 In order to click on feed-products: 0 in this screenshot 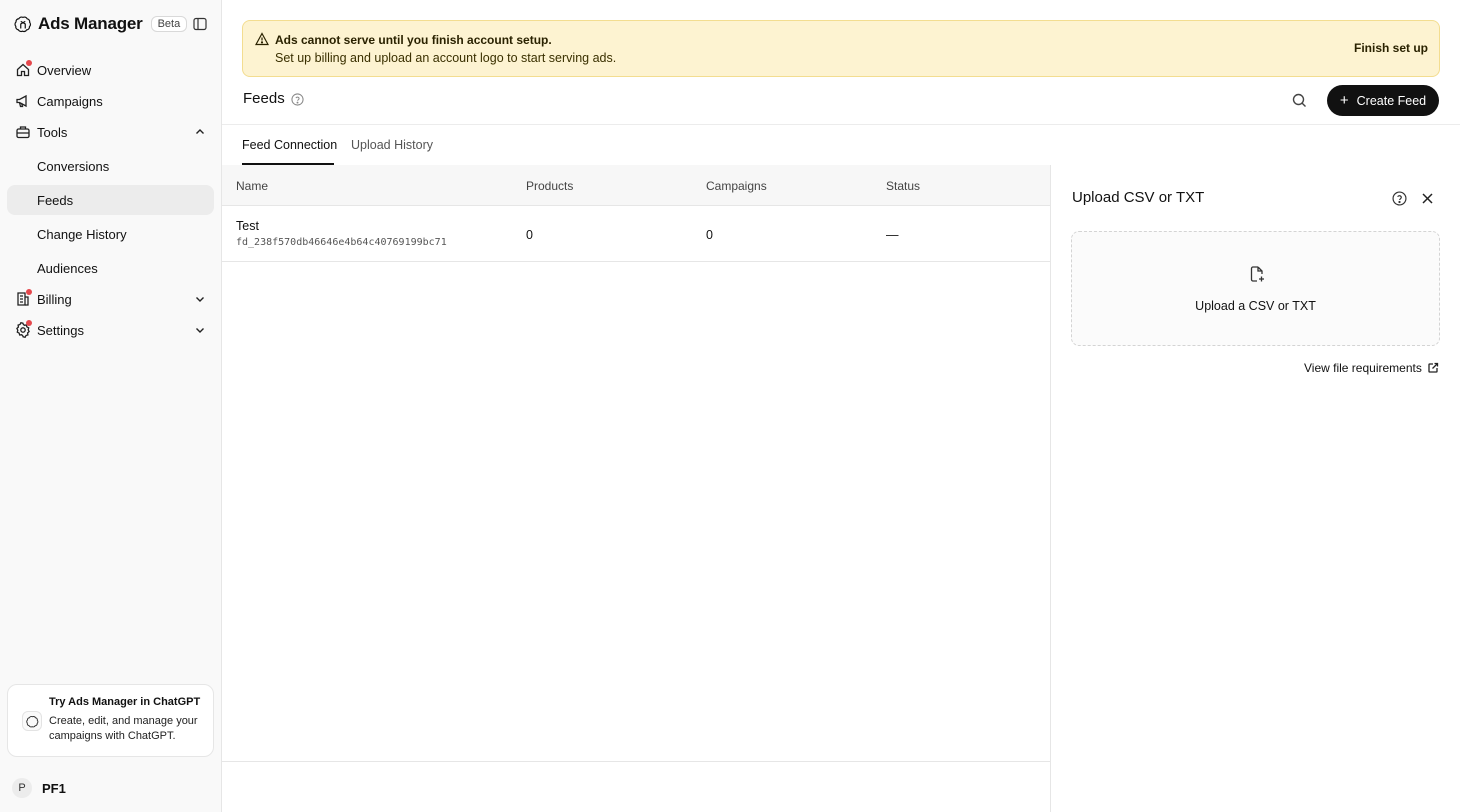, I will do `click(529, 235)`.